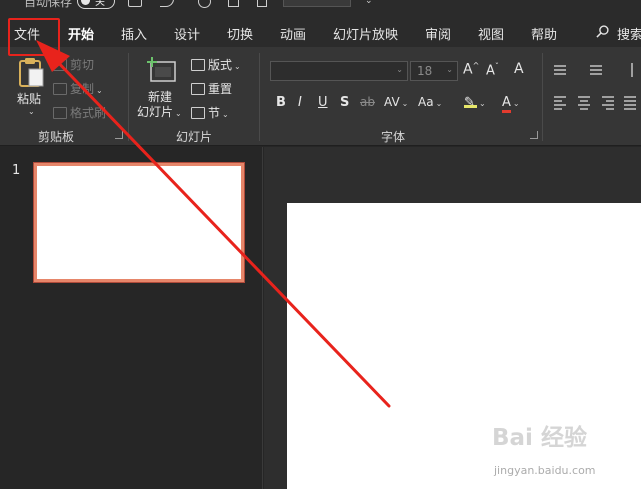 Image resolution: width=641 pixels, height=489 pixels. What do you see at coordinates (300, 102) in the screenshot?
I see `italic-button: I` at bounding box center [300, 102].